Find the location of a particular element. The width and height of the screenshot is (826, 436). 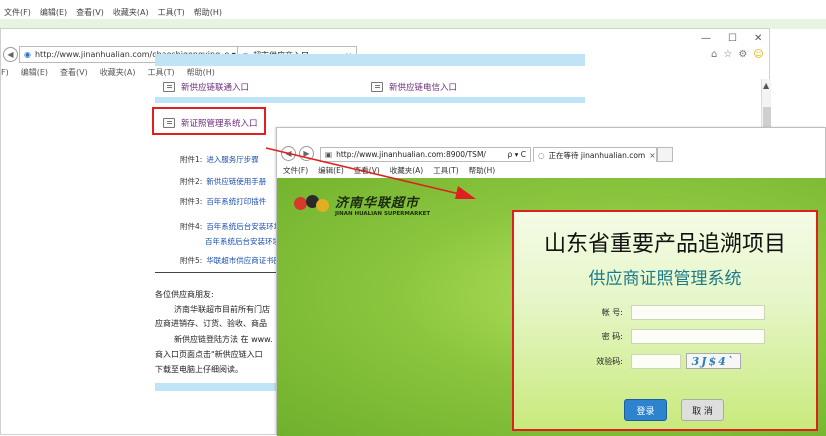

attachment-row: 附件3: 百年系统打印插件 is located at coordinates (223, 201).